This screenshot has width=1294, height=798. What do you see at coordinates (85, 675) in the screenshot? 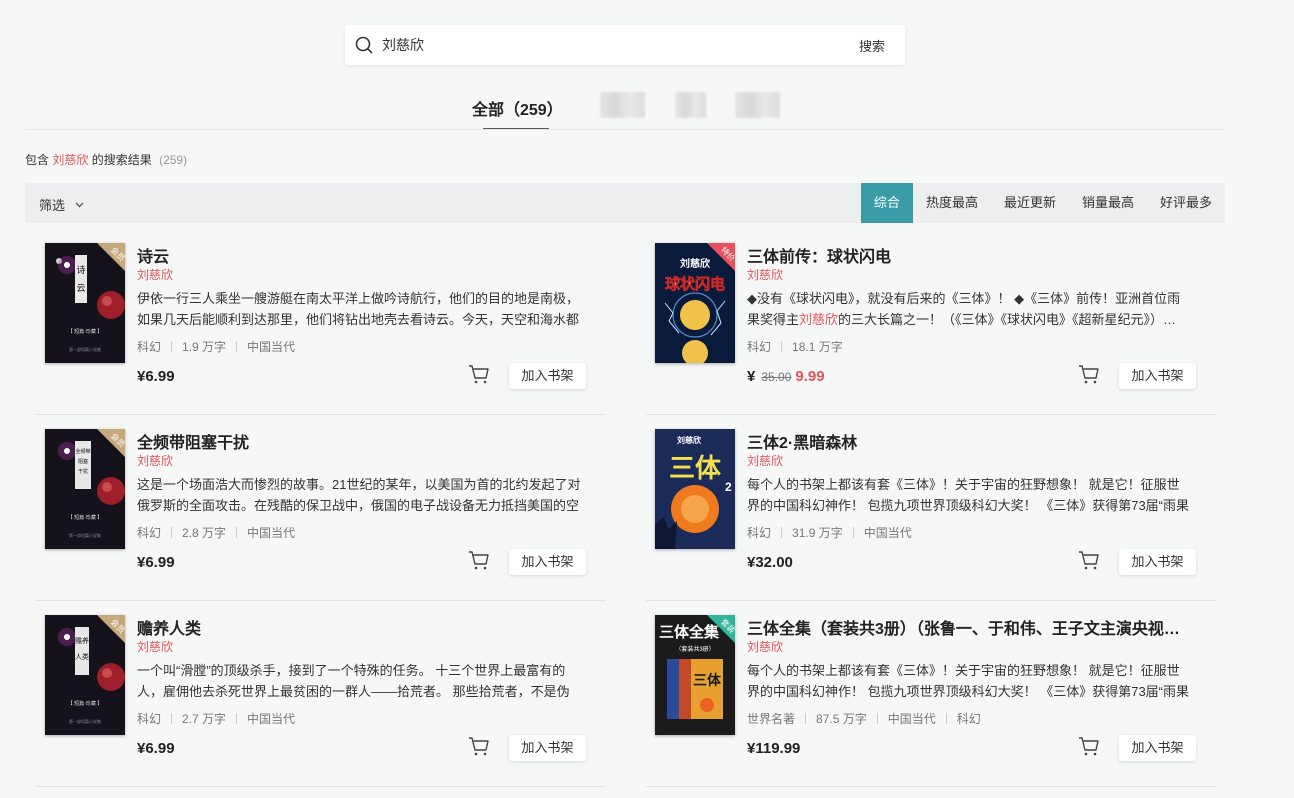
I see `book-cover: 赡养 人类 【 短篇·珍藏 】 第一部短篇小说集 会员` at bounding box center [85, 675].